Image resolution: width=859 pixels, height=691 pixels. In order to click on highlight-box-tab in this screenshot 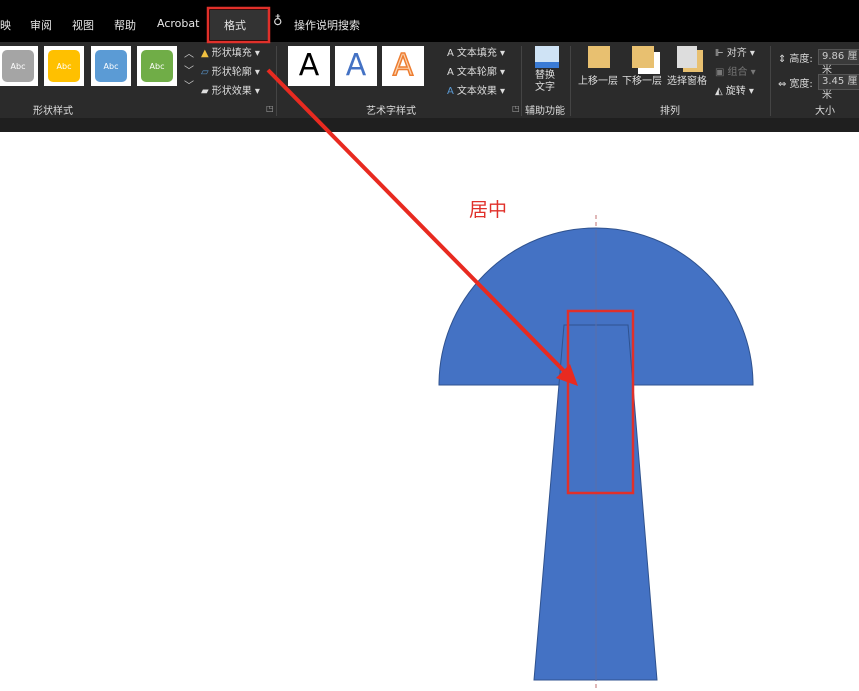, I will do `click(238, 25)`.